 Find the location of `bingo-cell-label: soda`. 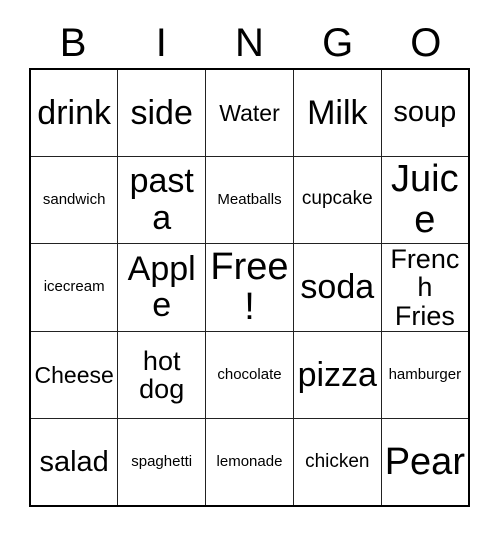

bingo-cell-label: soda is located at coordinates (337, 287).